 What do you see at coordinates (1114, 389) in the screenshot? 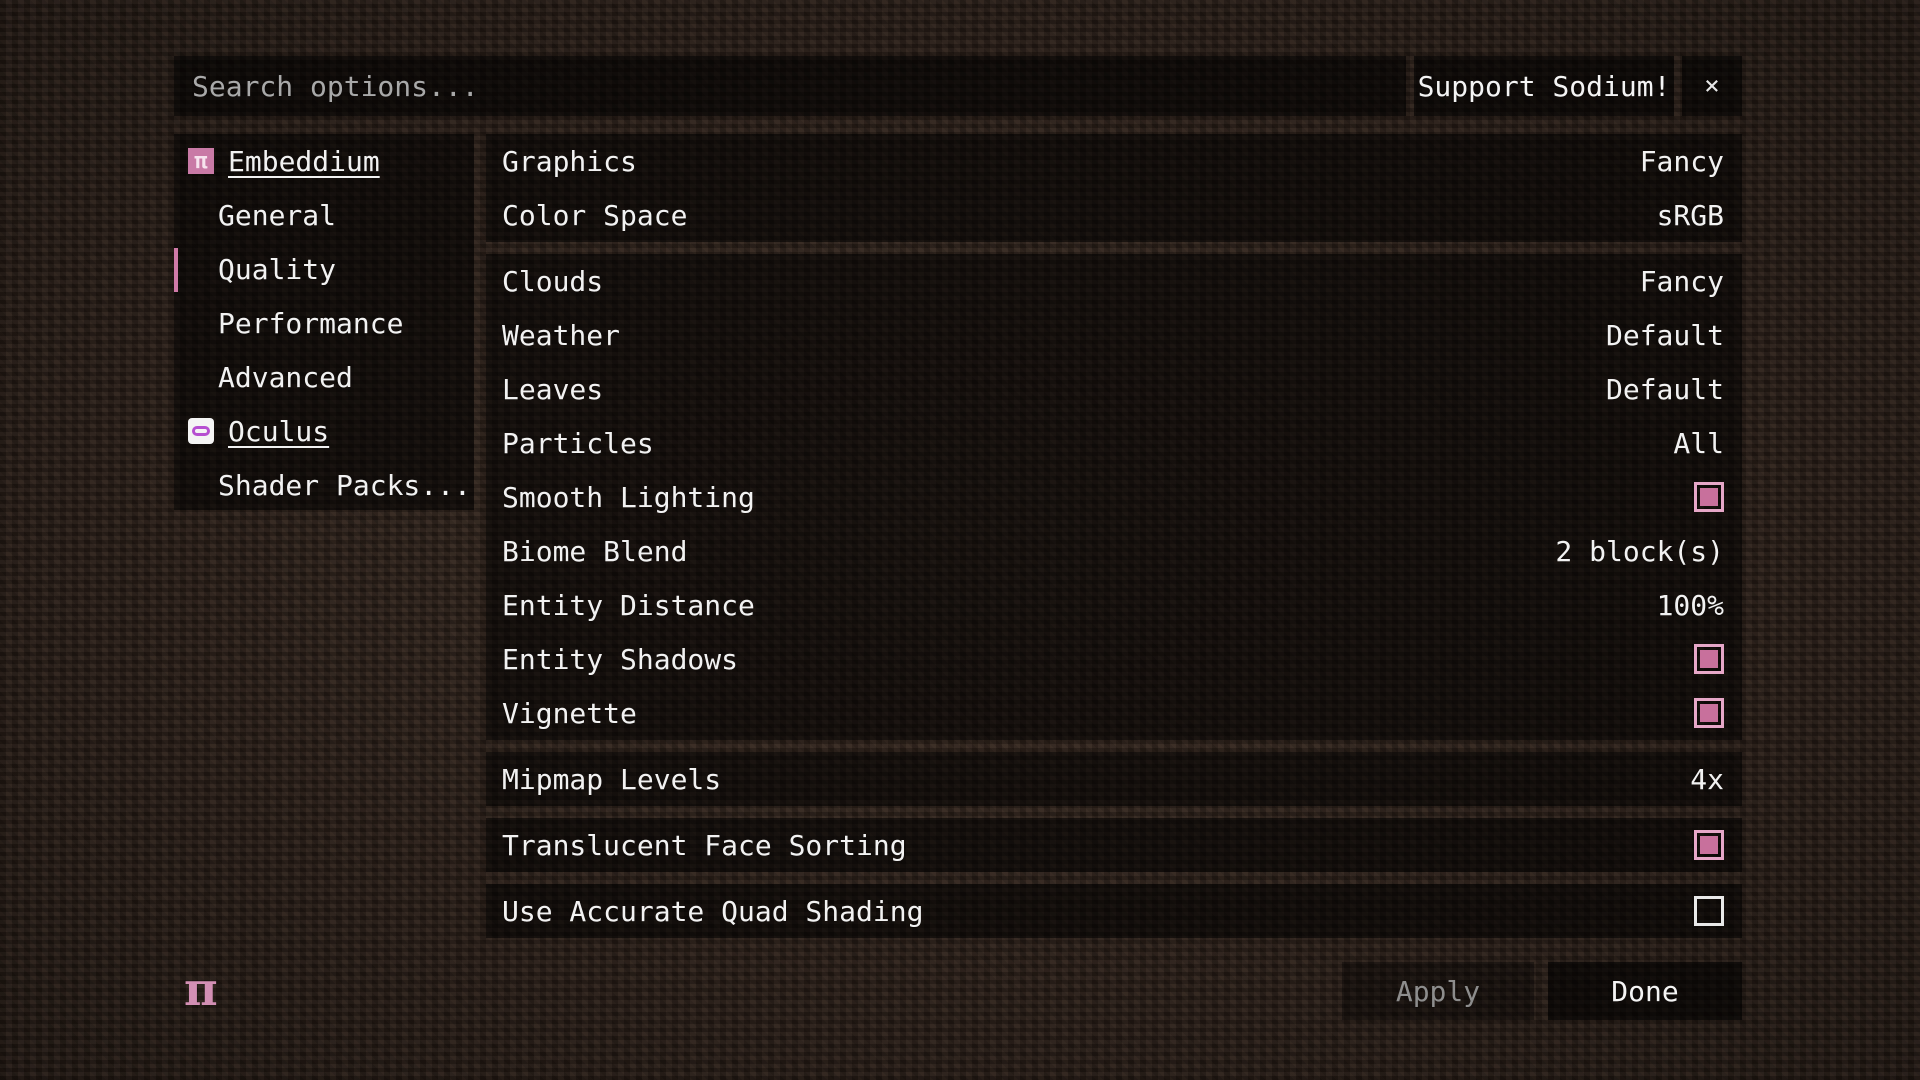
I see `option-leaves: Leaves Default` at bounding box center [1114, 389].